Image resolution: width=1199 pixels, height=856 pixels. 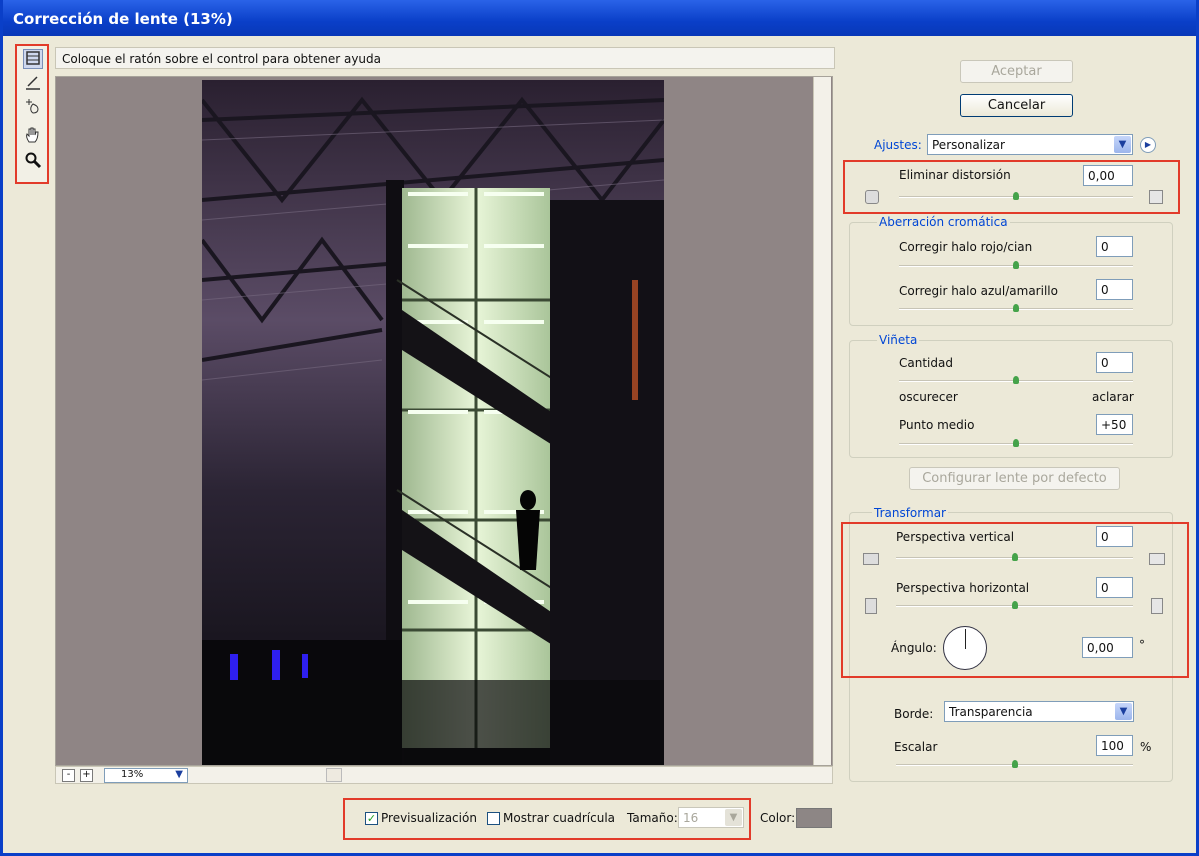 What do you see at coordinates (991, 712) in the screenshot?
I see `edge-value: Transparencia` at bounding box center [991, 712].